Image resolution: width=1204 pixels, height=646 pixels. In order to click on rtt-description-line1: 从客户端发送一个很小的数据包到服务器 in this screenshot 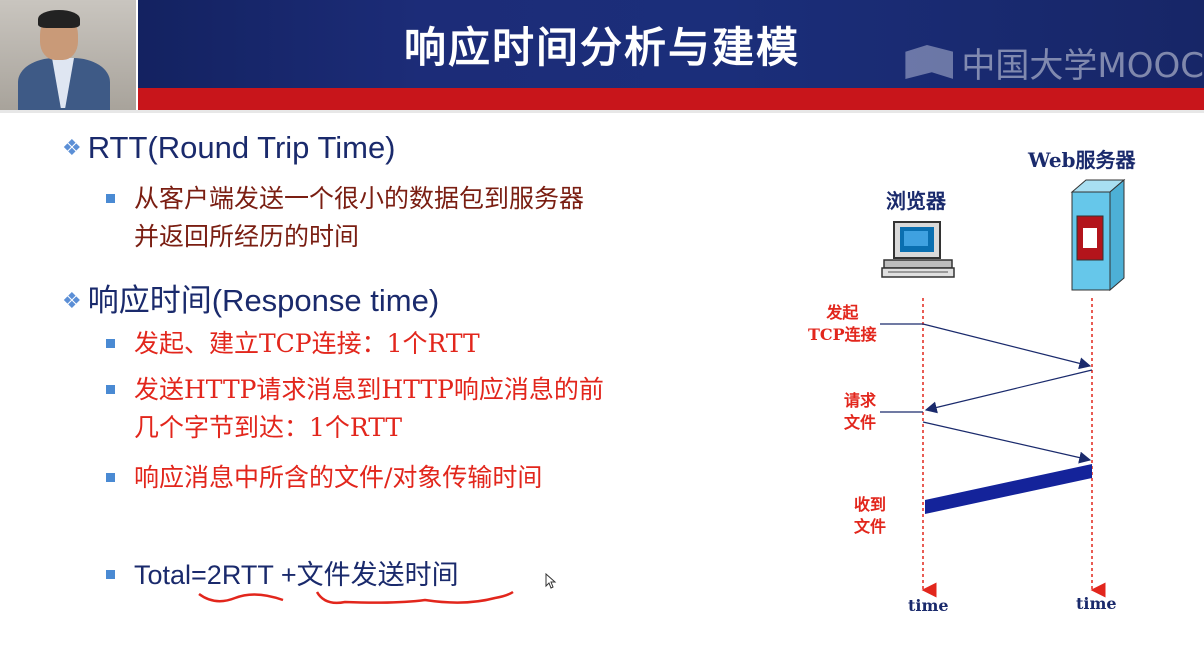, I will do `click(359, 198)`.